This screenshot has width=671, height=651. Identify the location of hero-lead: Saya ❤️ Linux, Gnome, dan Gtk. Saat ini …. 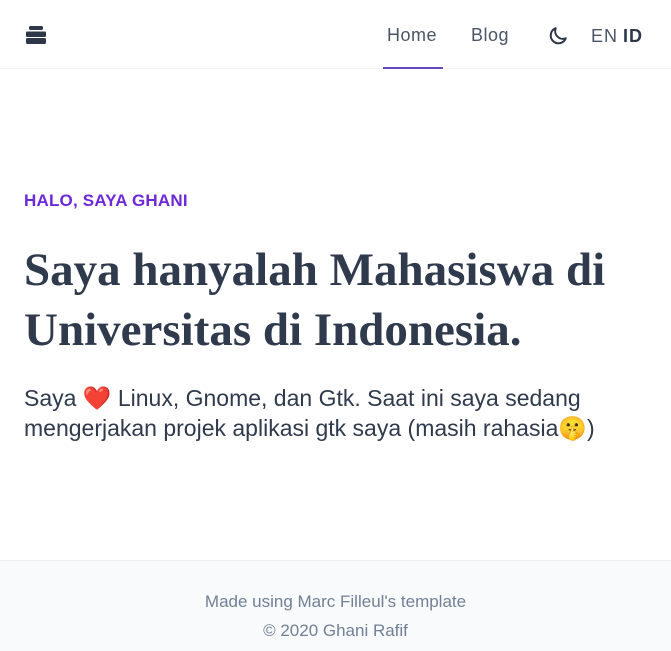
(309, 413).